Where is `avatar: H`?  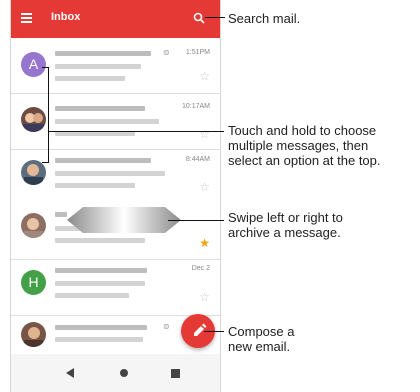 avatar: H is located at coordinates (33, 282).